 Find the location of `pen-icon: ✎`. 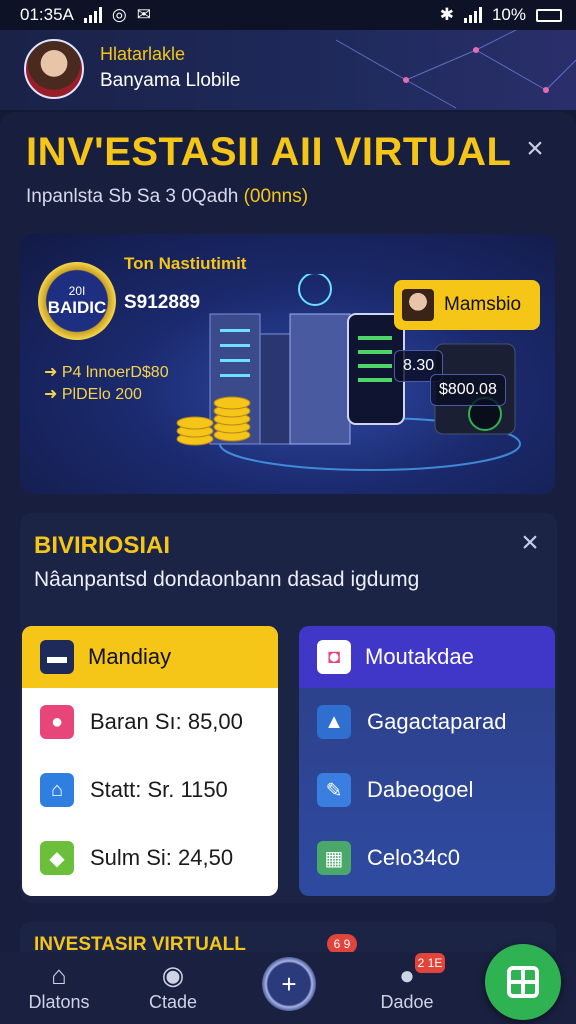

pen-icon: ✎ is located at coordinates (334, 790).